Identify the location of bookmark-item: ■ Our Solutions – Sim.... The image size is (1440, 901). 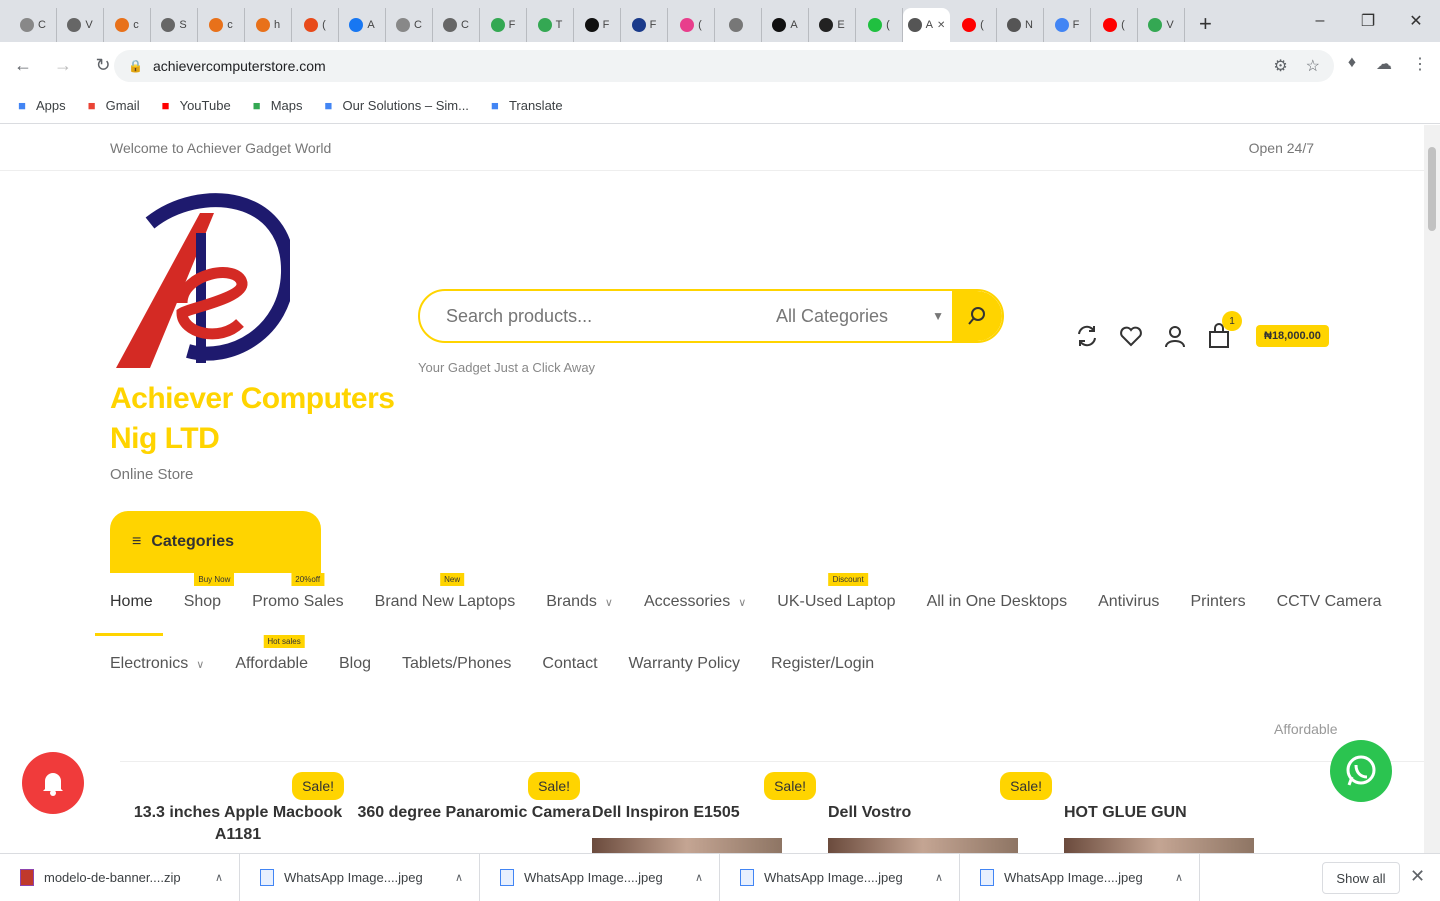
(394, 105).